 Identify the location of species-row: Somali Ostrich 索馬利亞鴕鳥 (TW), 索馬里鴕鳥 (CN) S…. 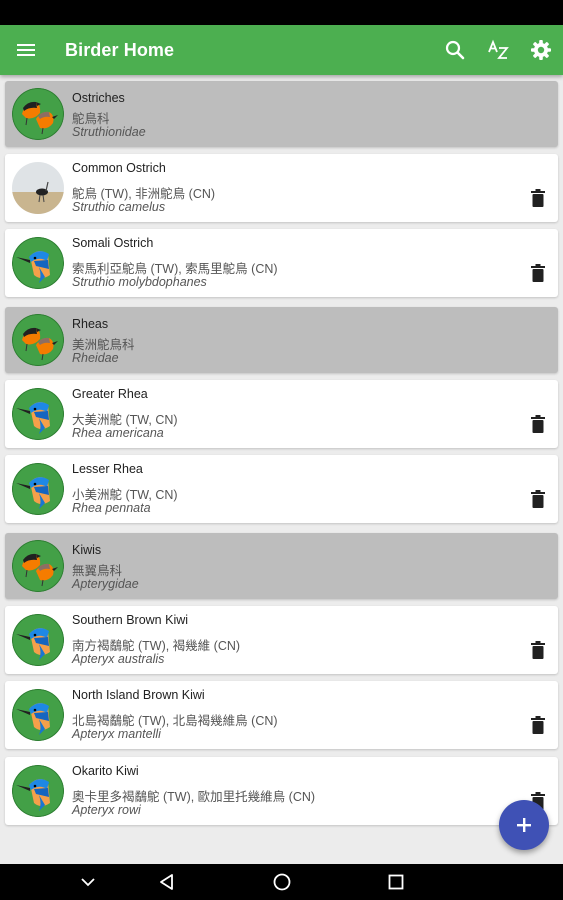
(281, 263).